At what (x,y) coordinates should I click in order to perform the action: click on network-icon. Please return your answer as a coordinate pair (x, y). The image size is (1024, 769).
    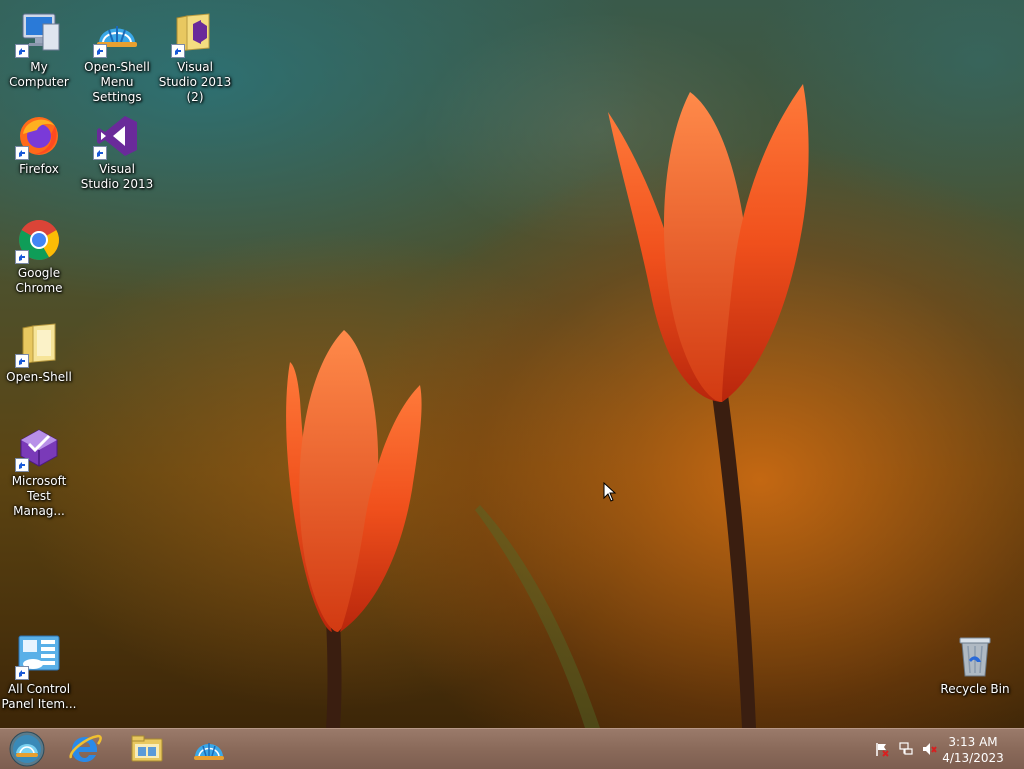
    Looking at the image, I should click on (906, 749).